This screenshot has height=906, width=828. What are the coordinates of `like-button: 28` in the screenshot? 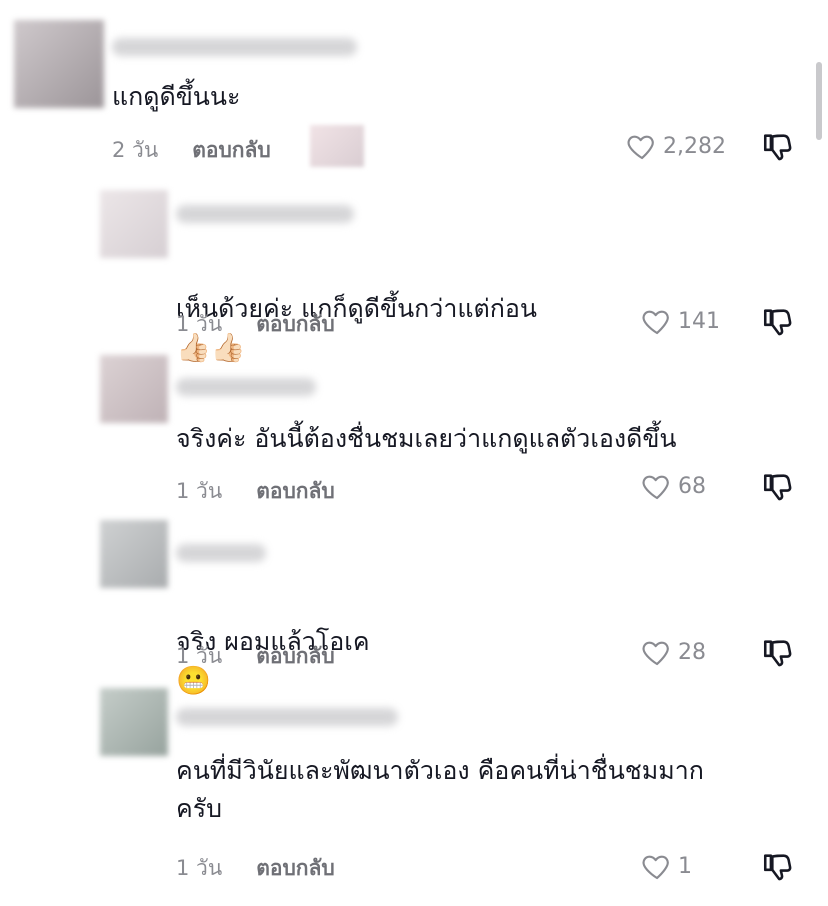 It's located at (673, 652).